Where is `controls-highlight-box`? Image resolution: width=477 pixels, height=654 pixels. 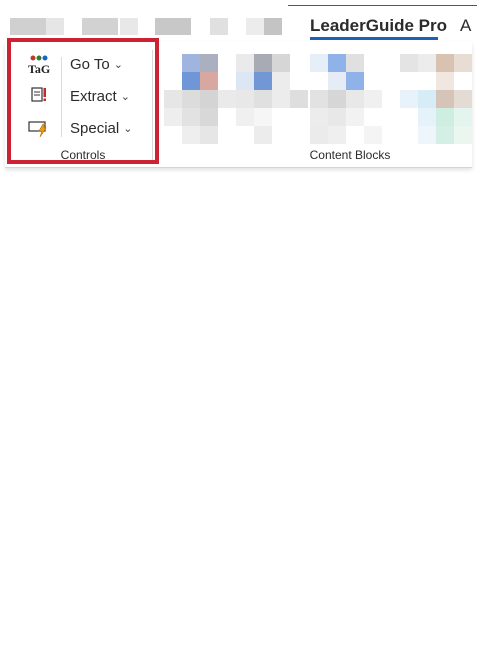
controls-highlight-box is located at coordinates (83, 101).